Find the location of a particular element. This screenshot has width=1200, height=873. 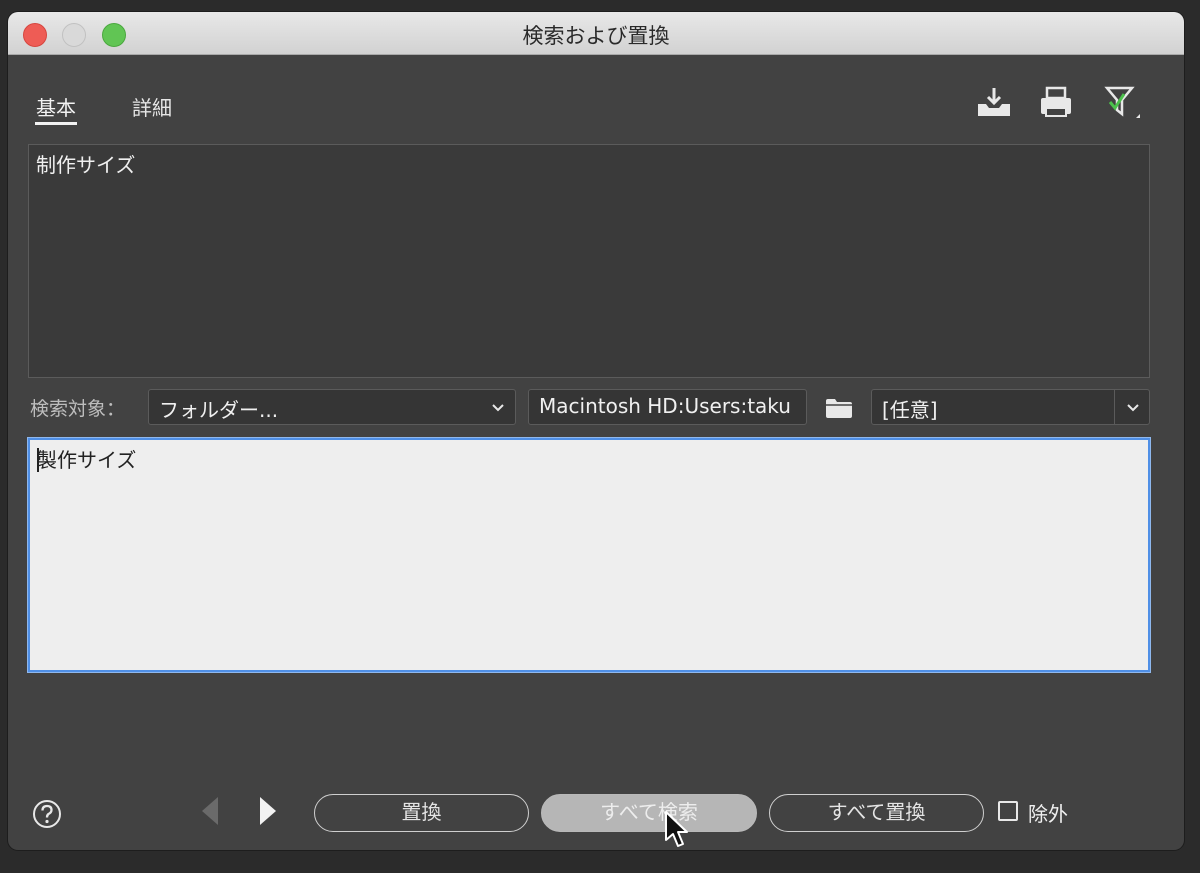

next-arrow-icon is located at coordinates (268, 811).